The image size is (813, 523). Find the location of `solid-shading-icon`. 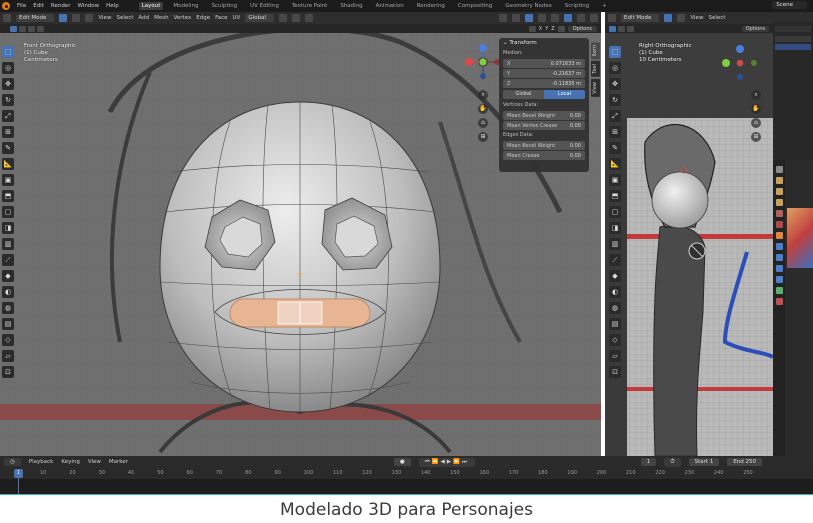

solid-shading-icon is located at coordinates (568, 18).